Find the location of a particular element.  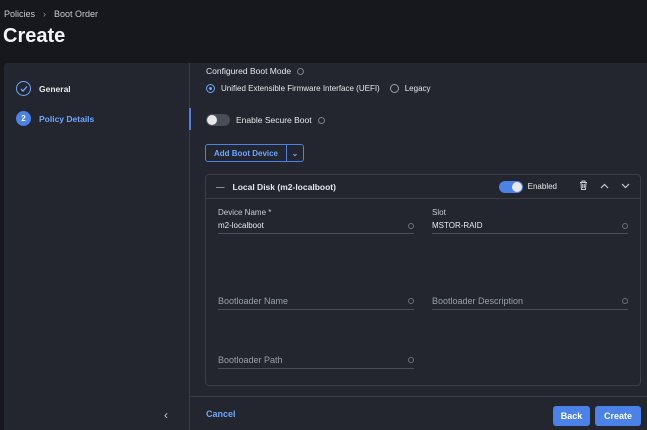

step-policy-details: 2 Policy Details is located at coordinates (55, 118).